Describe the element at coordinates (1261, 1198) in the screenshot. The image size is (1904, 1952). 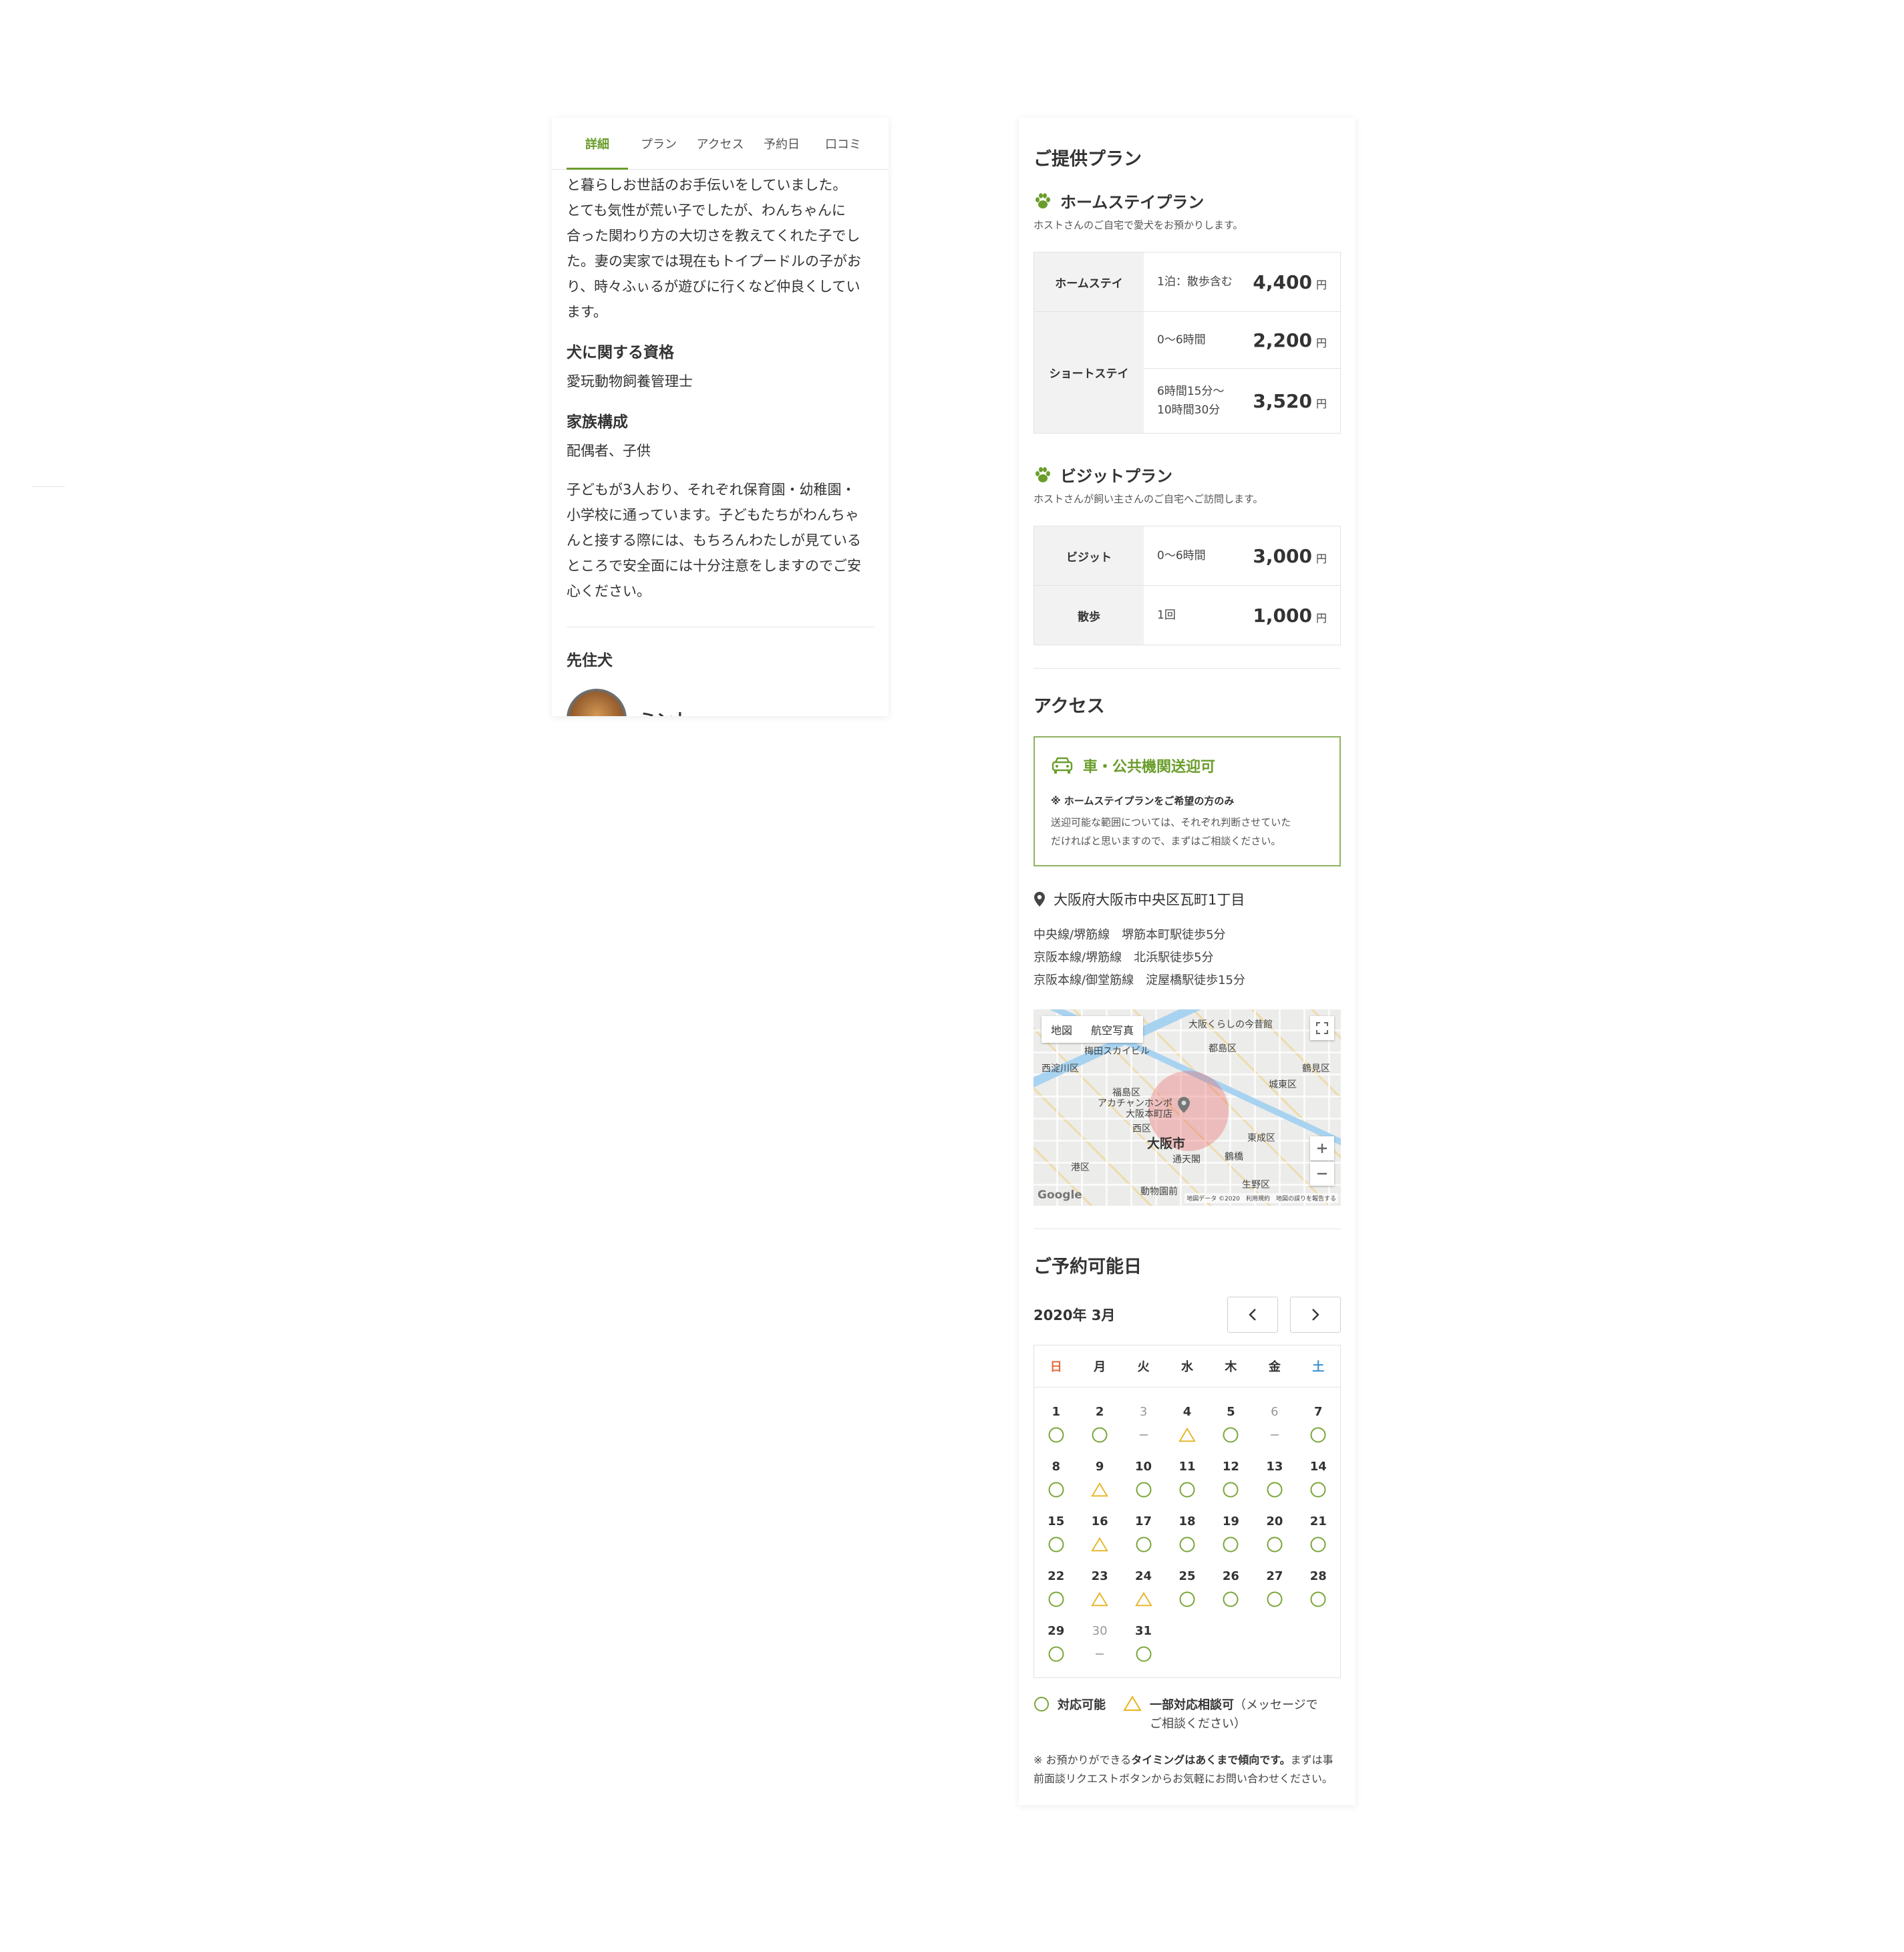
I see `map-attribution: 地図データ ©2020 利用規約 地図の誤りを報告する` at that location.